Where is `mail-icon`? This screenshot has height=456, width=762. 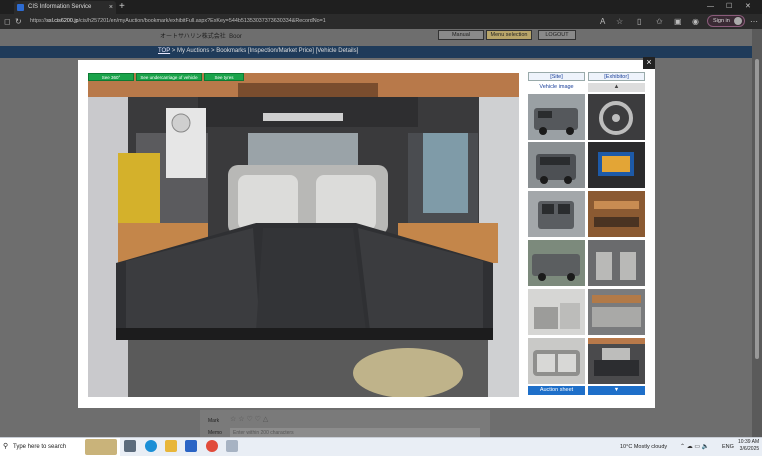
mail-icon is located at coordinates (191, 446).